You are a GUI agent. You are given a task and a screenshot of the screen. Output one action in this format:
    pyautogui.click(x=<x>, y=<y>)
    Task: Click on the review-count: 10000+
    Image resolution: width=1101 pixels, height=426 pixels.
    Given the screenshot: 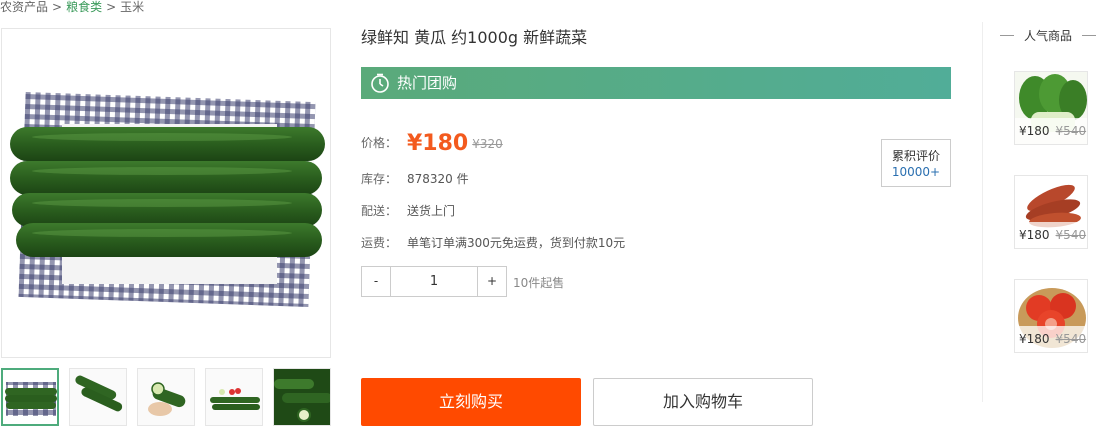 What is the action you would take?
    pyautogui.click(x=916, y=172)
    